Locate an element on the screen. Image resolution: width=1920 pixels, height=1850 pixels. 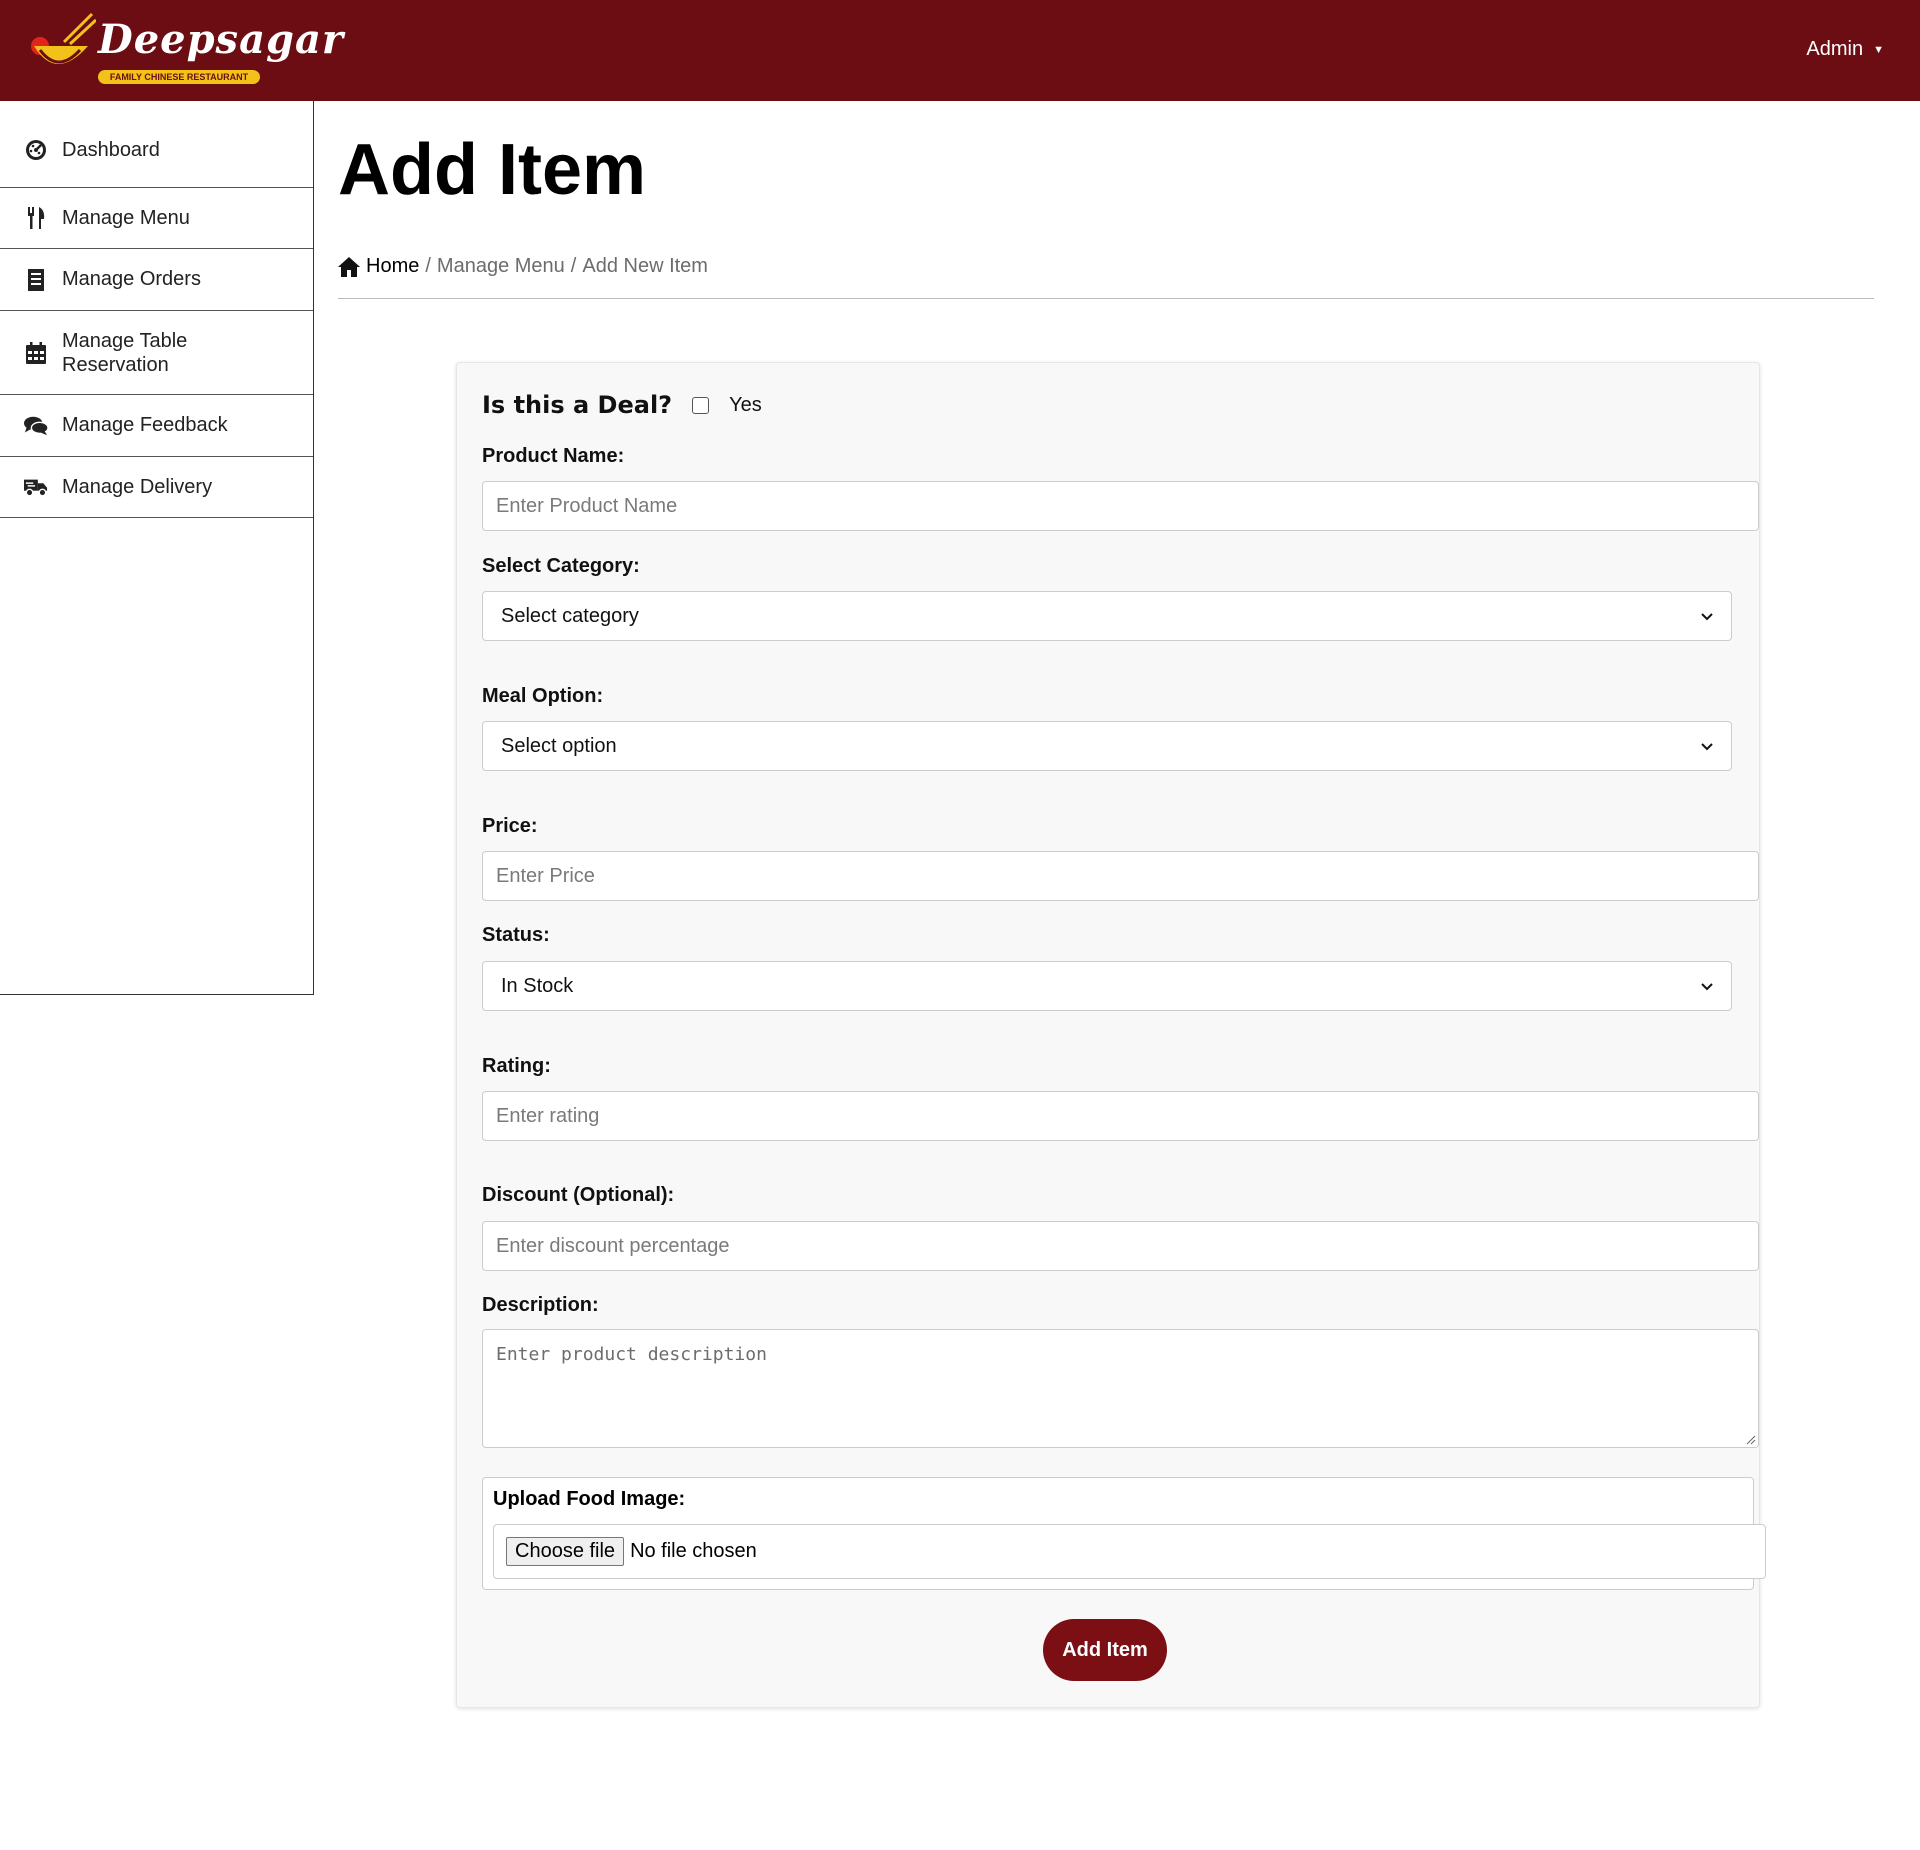
brand-name: Deepsagar is located at coordinates (221, 39).